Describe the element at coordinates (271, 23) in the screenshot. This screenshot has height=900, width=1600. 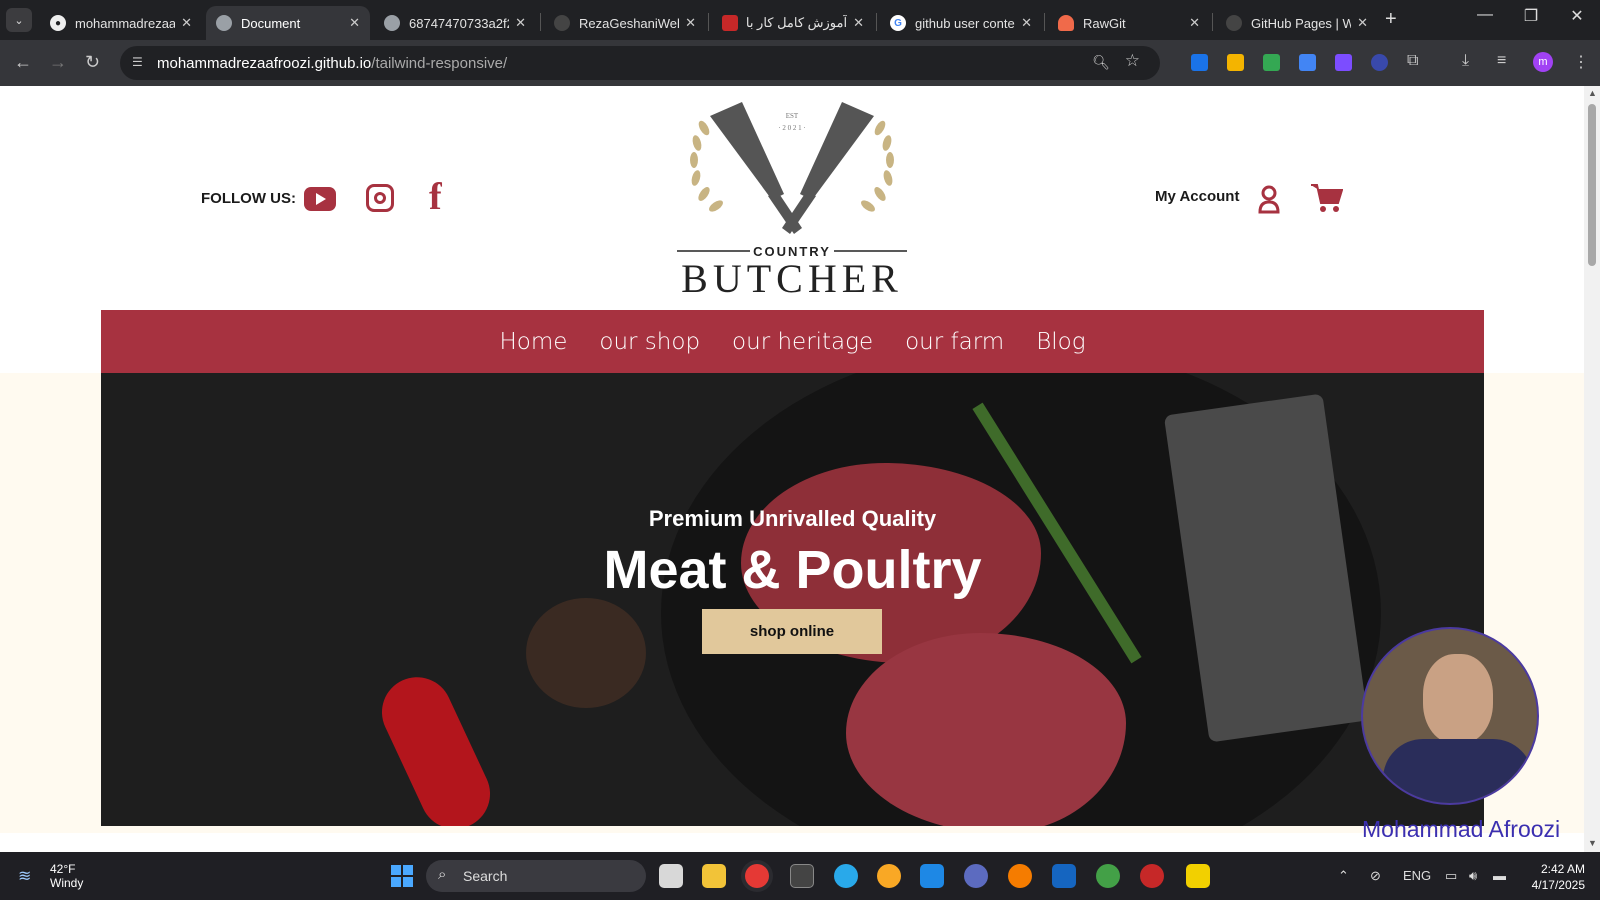
I see `tab-title: Document` at that location.